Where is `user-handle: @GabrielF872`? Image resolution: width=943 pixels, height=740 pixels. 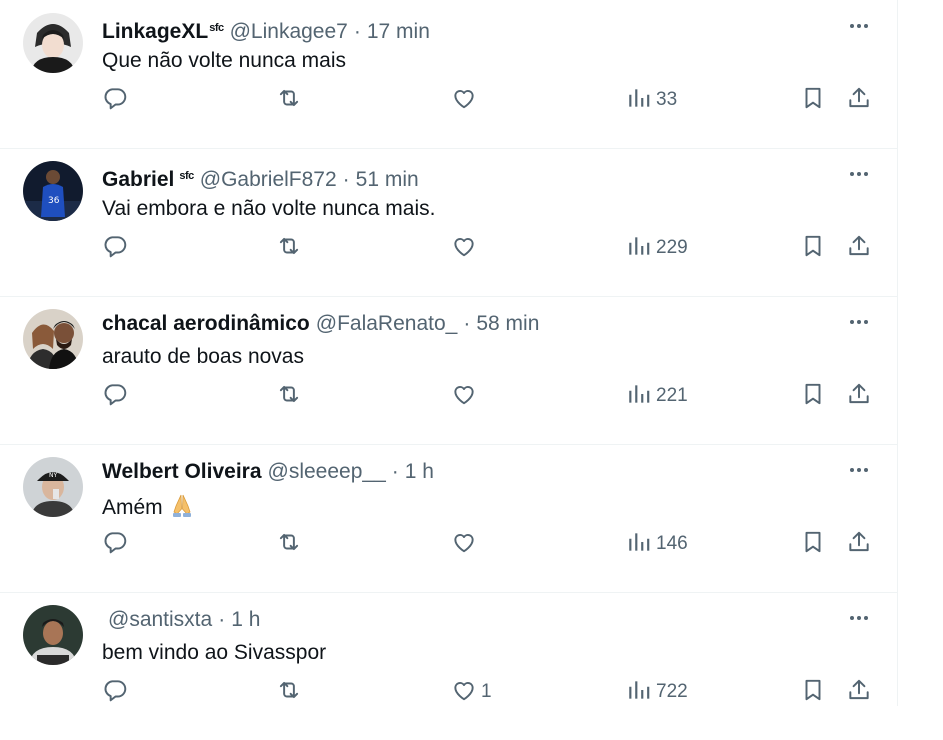 user-handle: @GabrielF872 is located at coordinates (268, 179).